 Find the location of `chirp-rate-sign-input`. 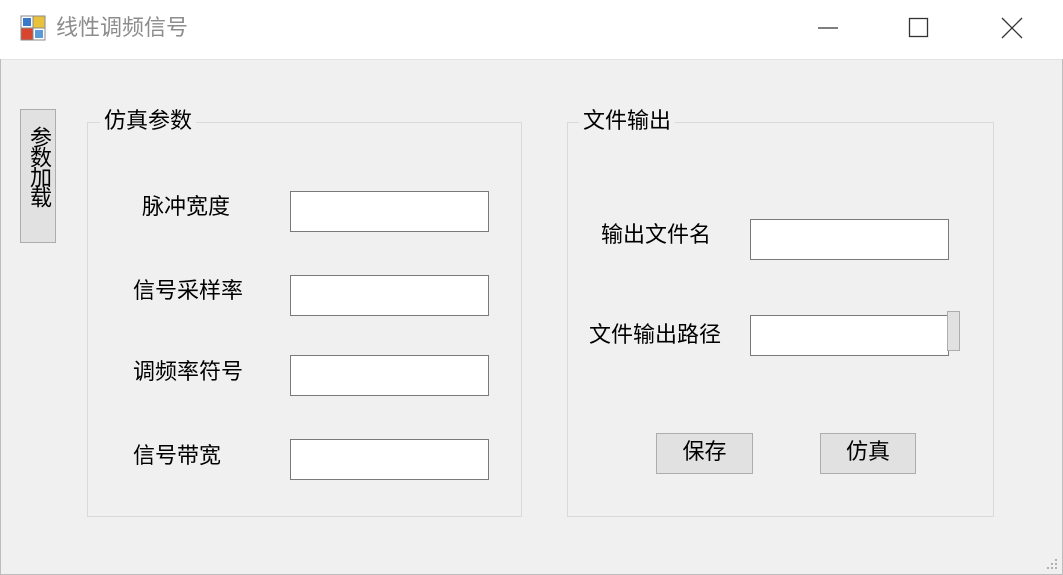

chirp-rate-sign-input is located at coordinates (389, 375).